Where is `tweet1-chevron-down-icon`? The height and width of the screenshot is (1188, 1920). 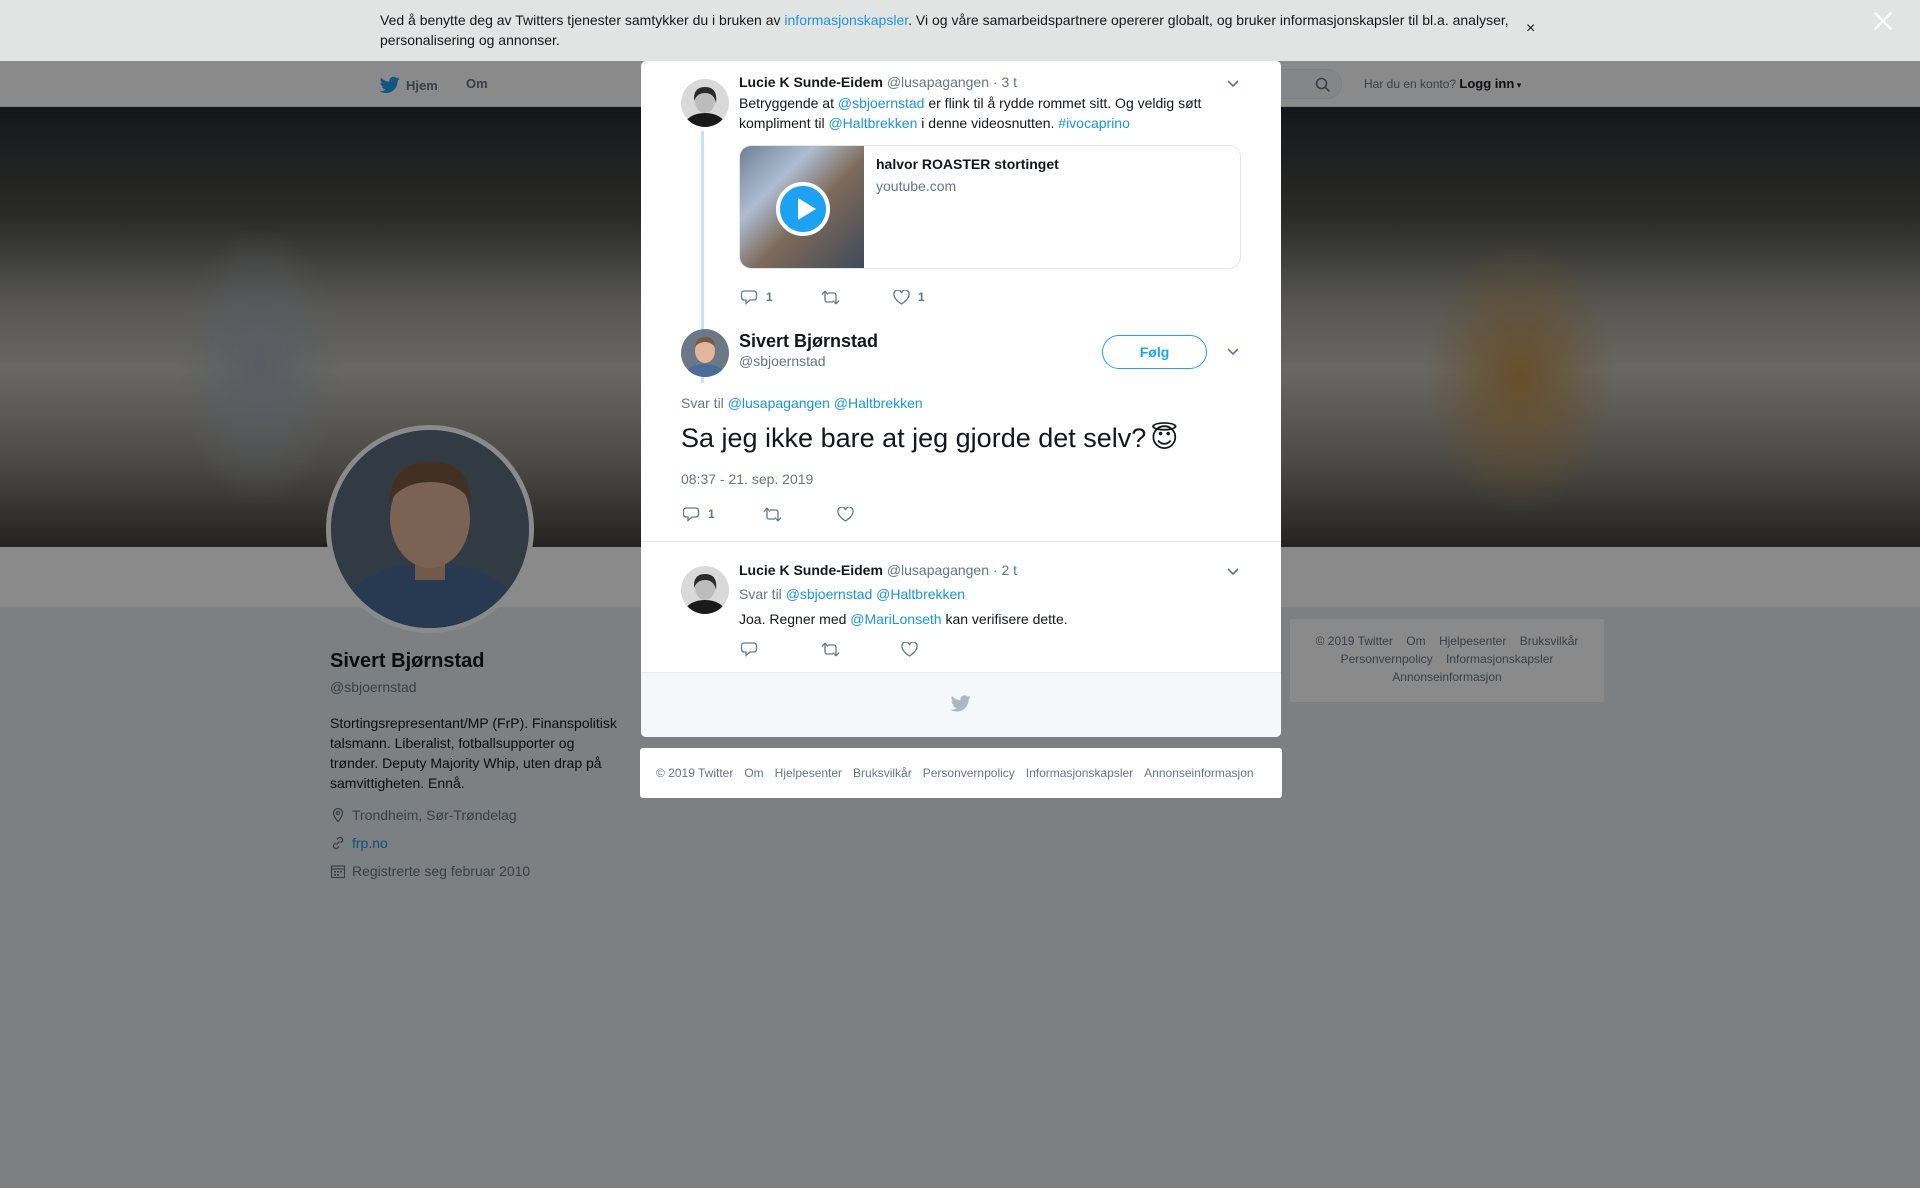 tweet1-chevron-down-icon is located at coordinates (1233, 83).